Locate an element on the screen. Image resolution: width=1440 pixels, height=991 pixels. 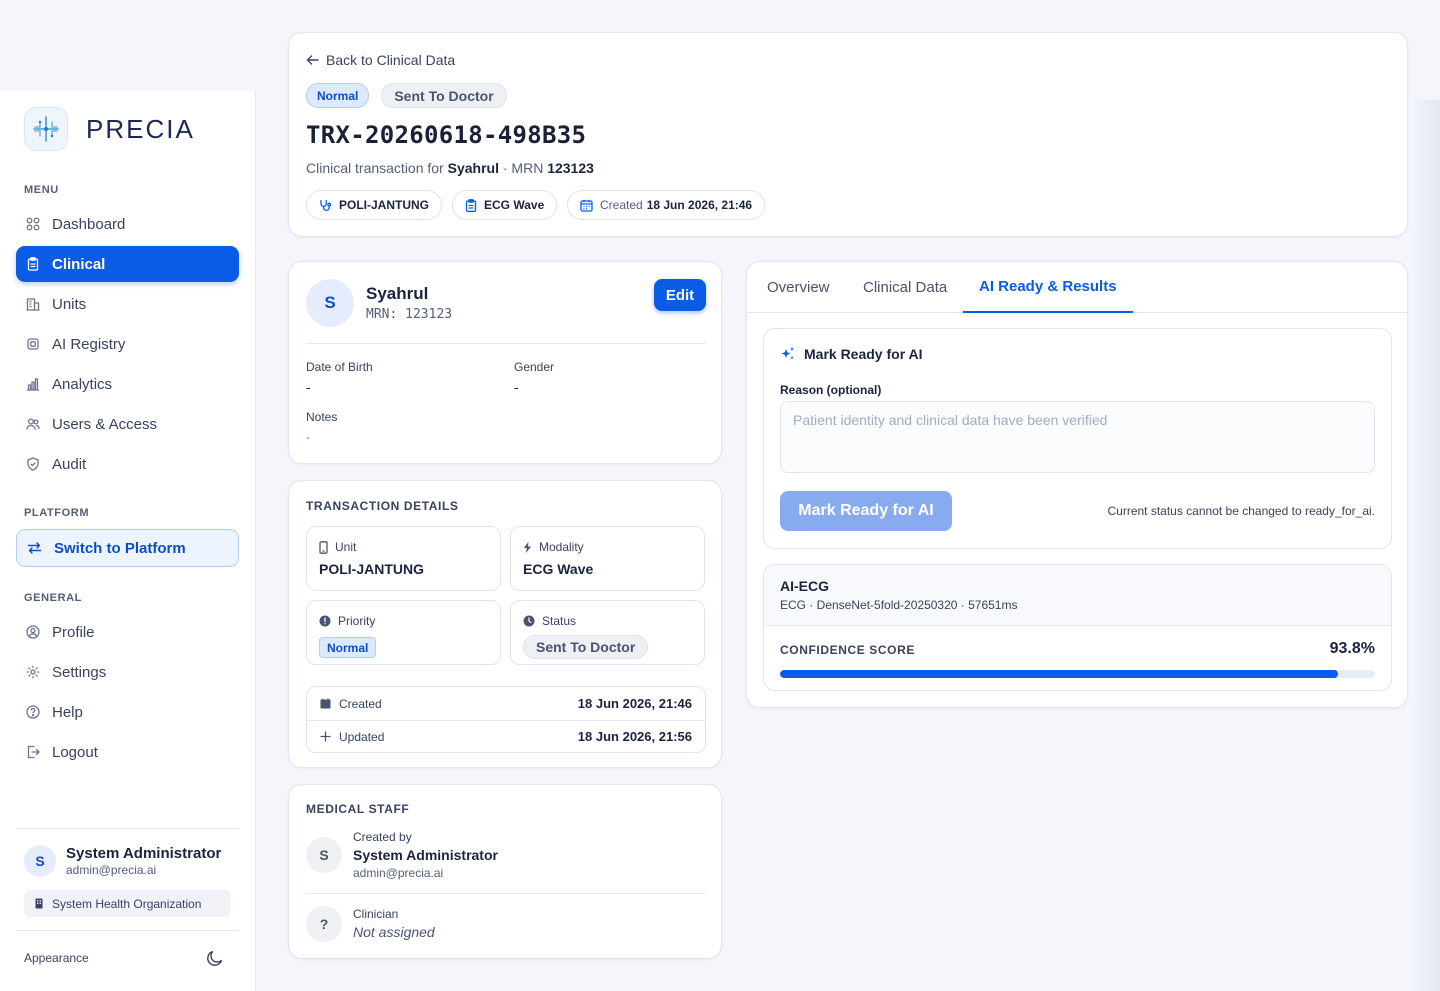
dob-label: Date of Birth is located at coordinates (339, 367).